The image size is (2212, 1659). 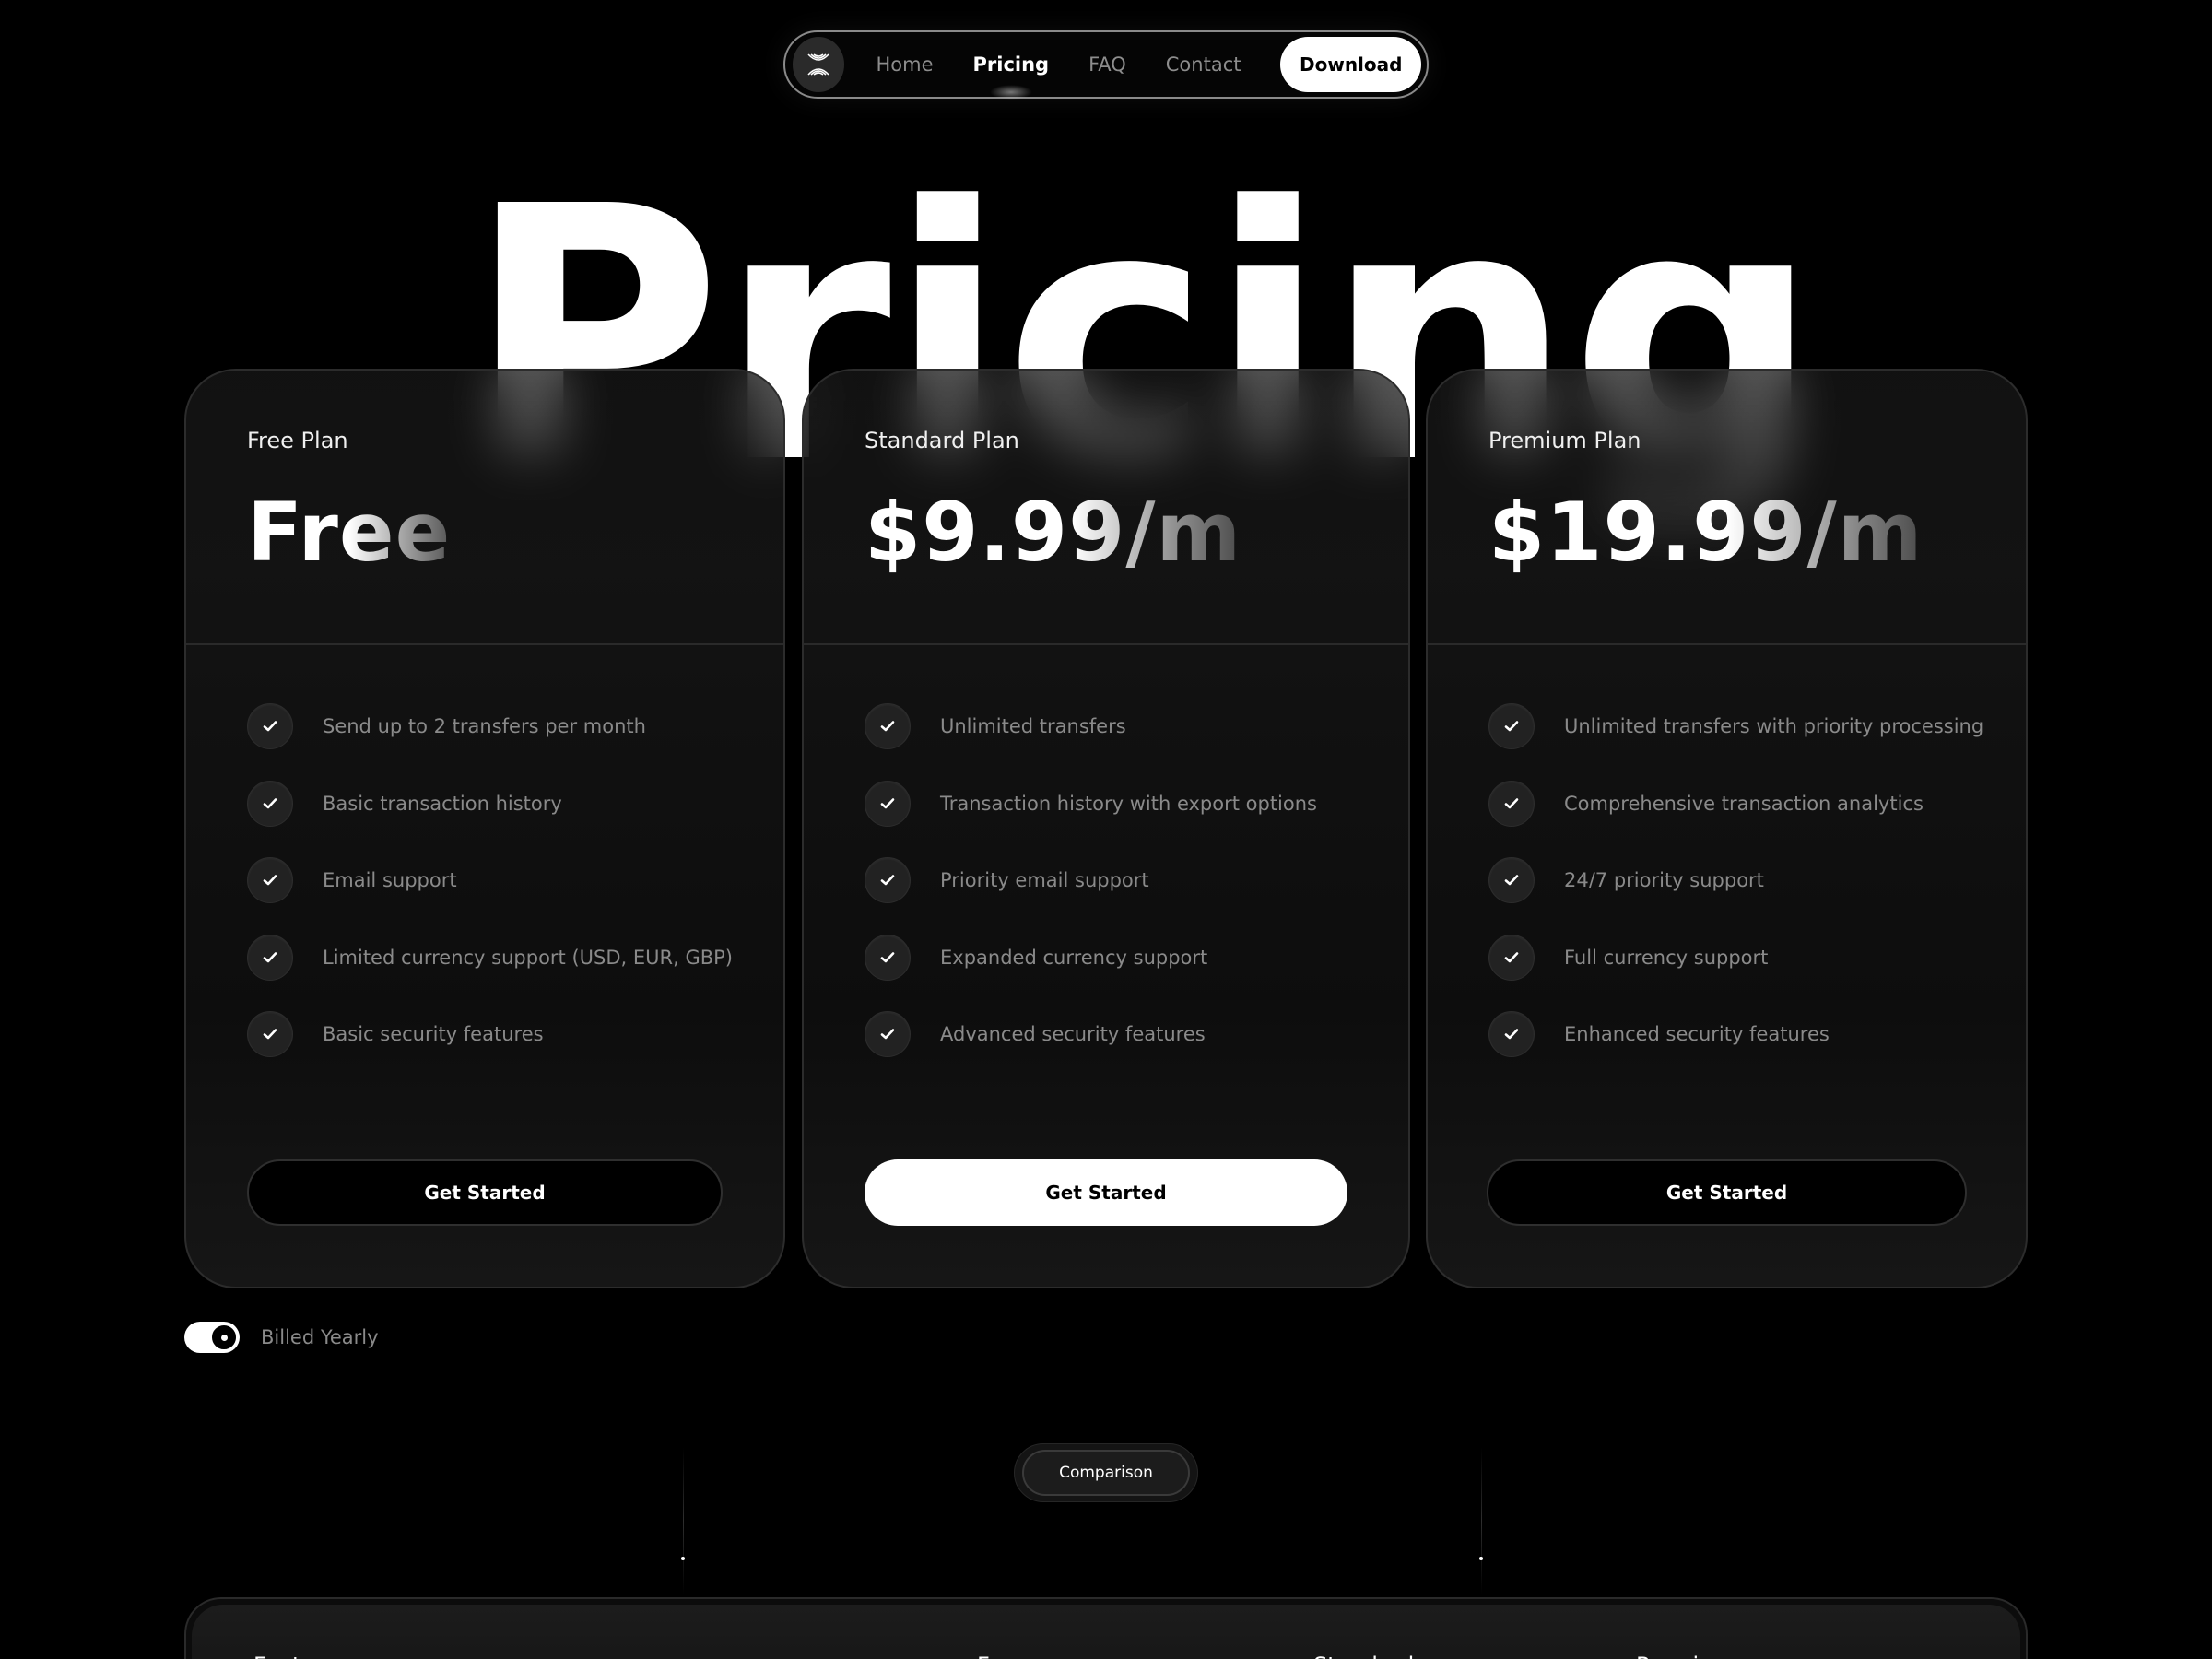 What do you see at coordinates (1073, 1034) in the screenshot?
I see `feature-text: Advanced security features` at bounding box center [1073, 1034].